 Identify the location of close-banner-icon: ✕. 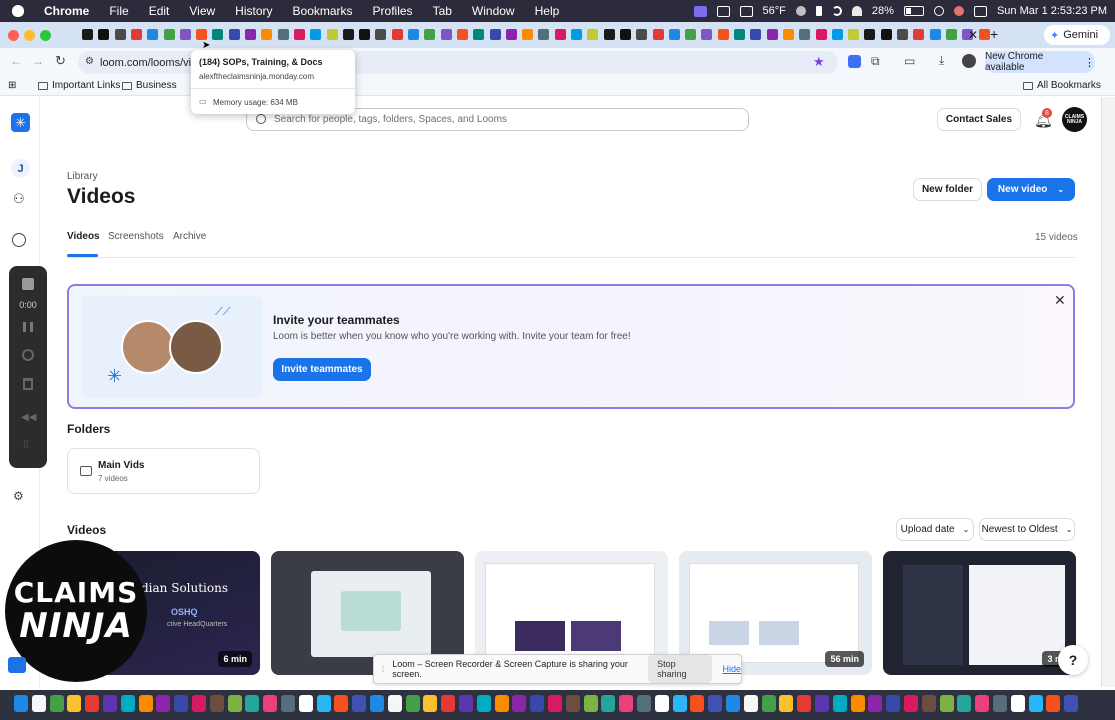
(1060, 300).